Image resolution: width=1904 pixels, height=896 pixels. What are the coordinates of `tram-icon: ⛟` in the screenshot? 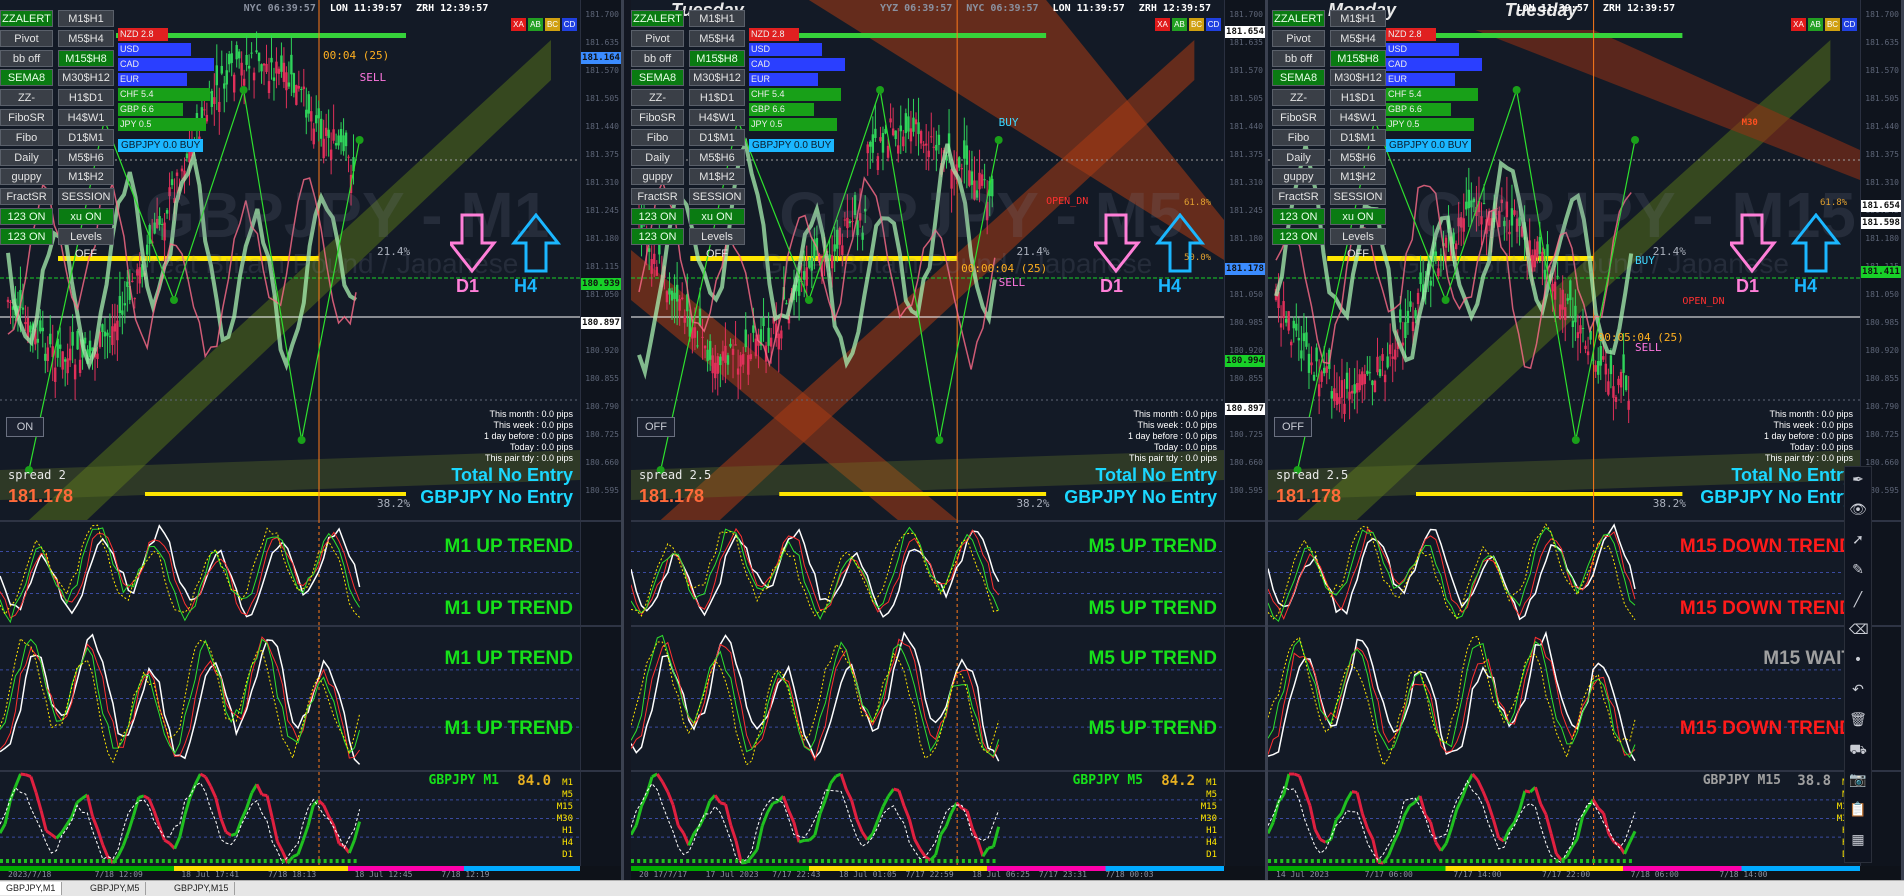 It's located at (1858, 750).